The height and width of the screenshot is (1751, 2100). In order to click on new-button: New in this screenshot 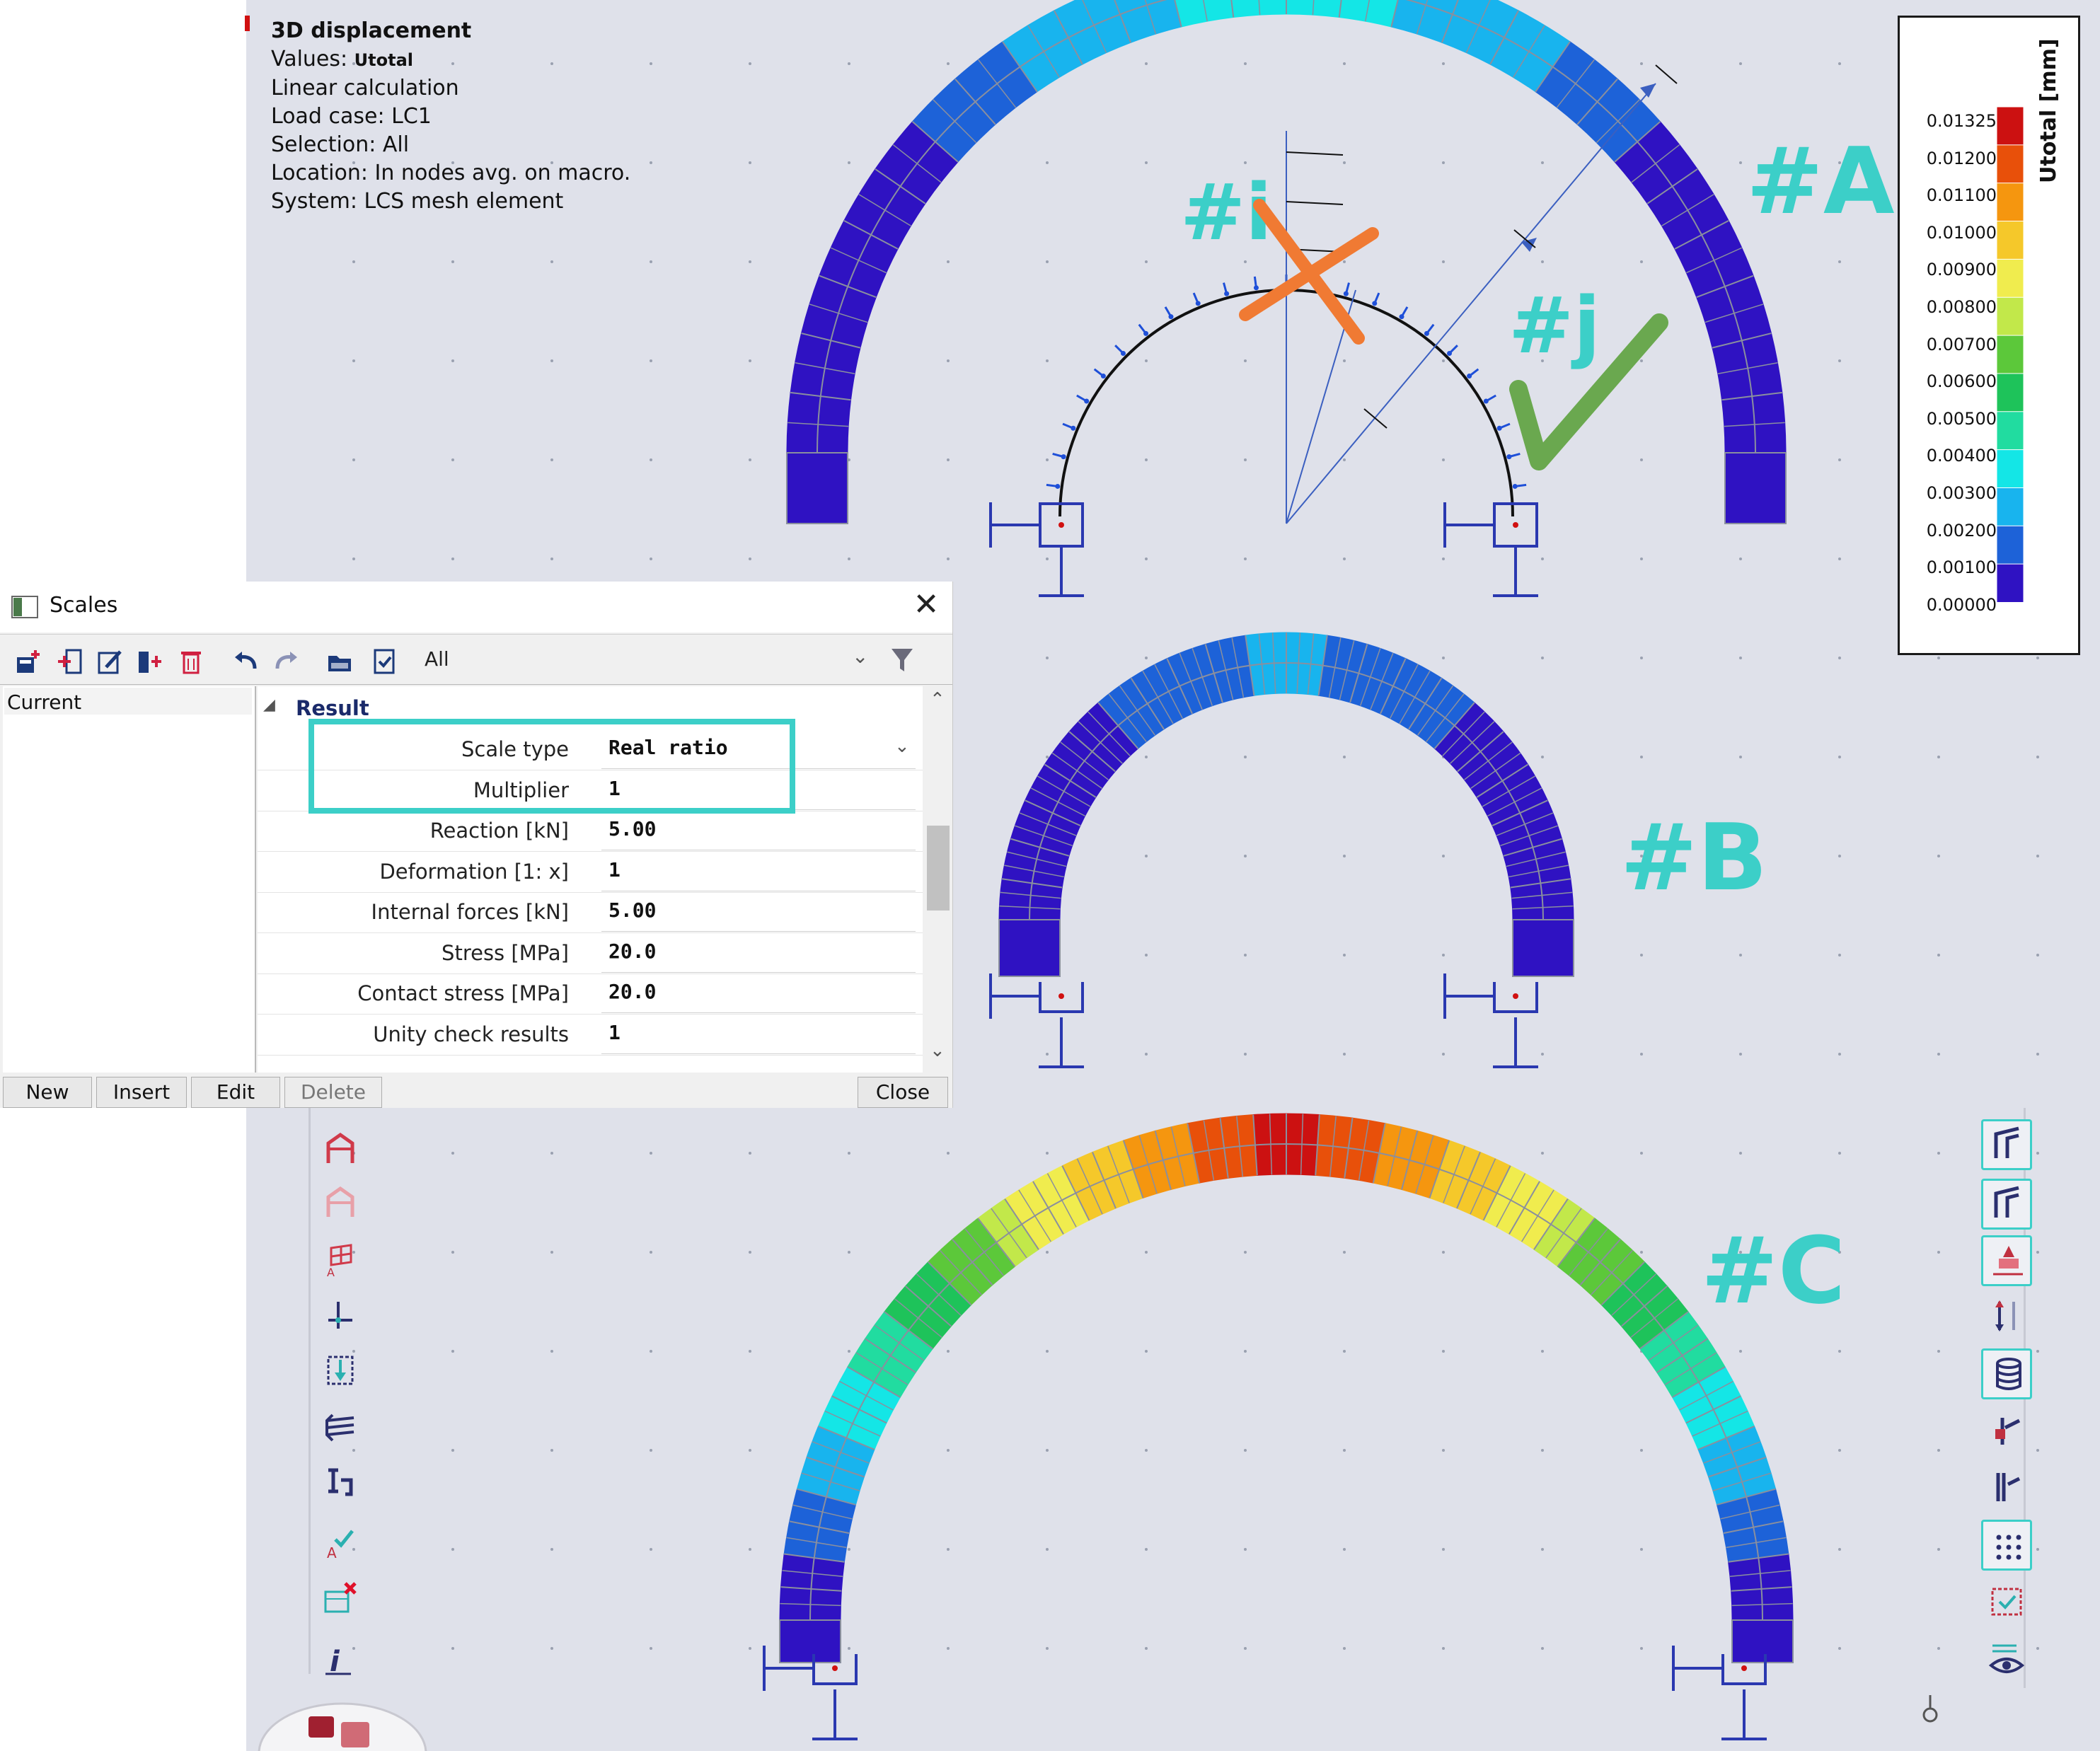, I will do `click(47, 1092)`.